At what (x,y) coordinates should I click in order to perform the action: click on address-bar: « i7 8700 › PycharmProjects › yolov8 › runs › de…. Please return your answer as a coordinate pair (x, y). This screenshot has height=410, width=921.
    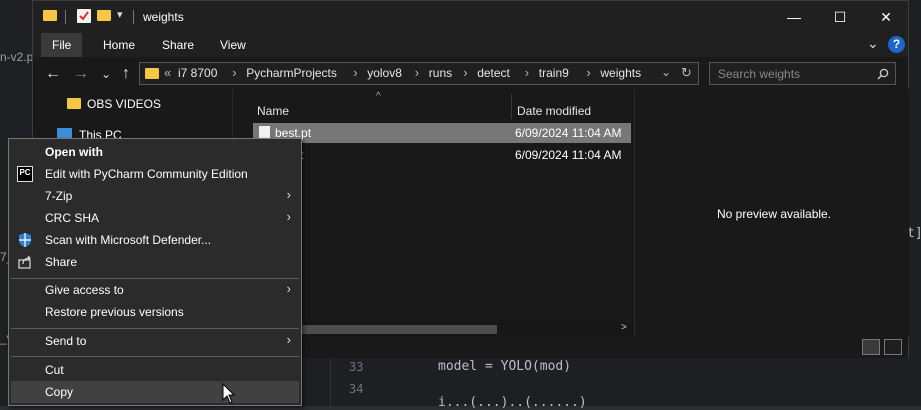
    Looking at the image, I should click on (419, 73).